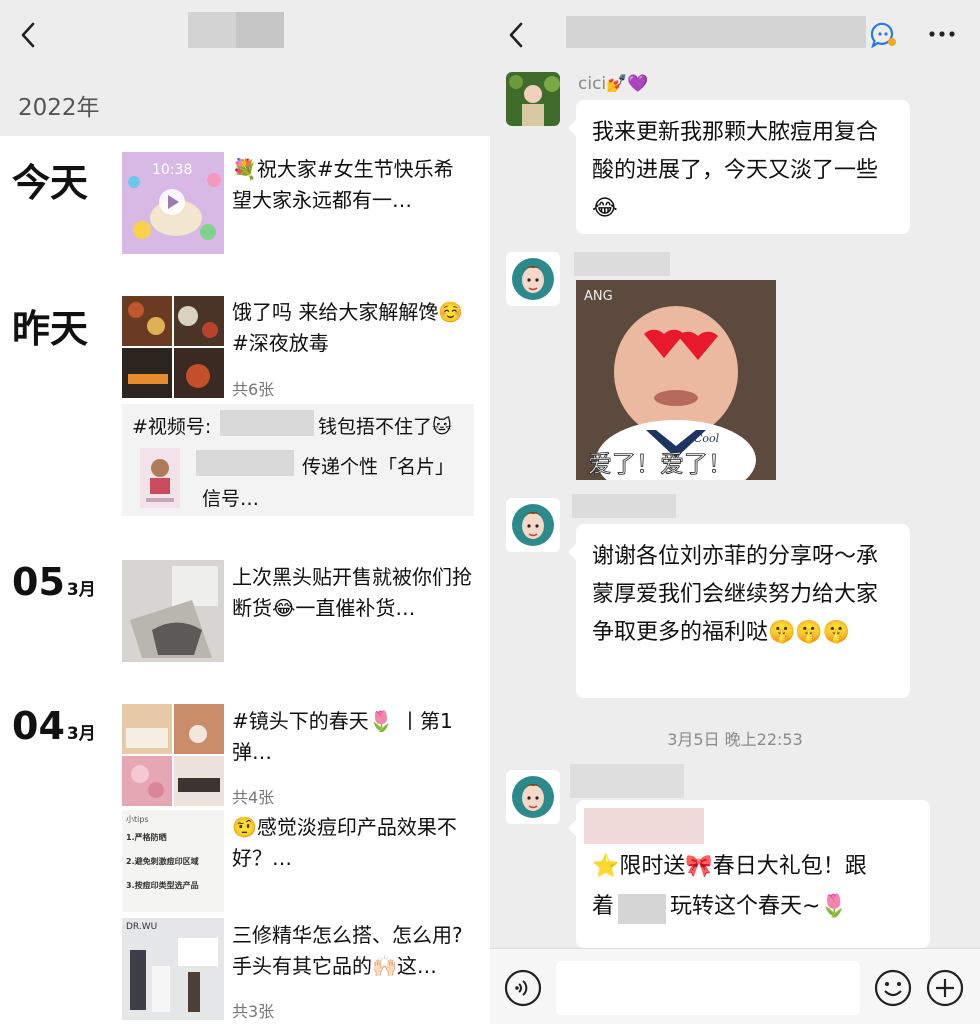 This screenshot has height=1024, width=980. What do you see at coordinates (739, 167) in the screenshot?
I see `message-bubble: 我来更新我那颗大脓痘用复合酸的进展了，今天又淡了一些😂` at bounding box center [739, 167].